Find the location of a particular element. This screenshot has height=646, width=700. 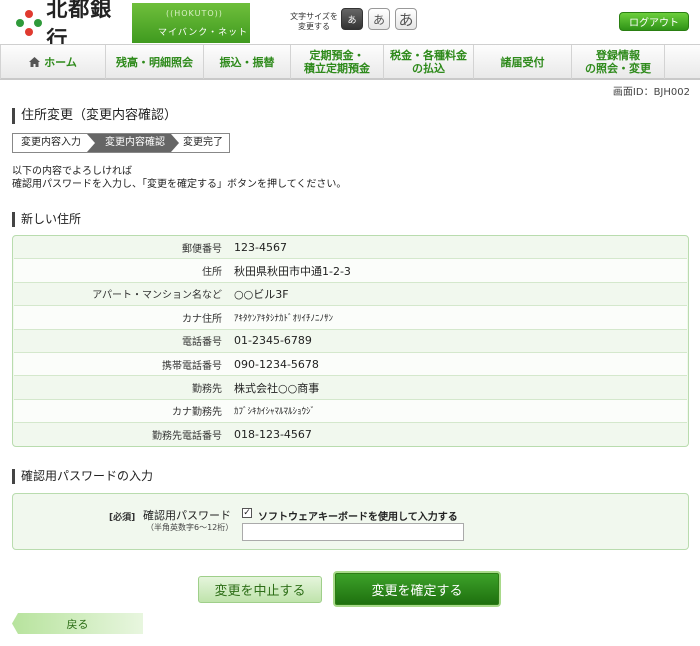

home-icon is located at coordinates (35, 62).